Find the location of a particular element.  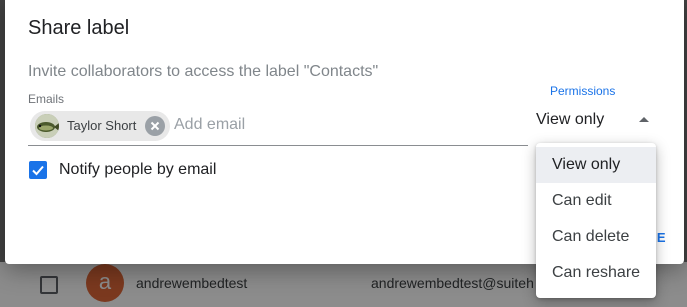

menu-item-can-reshare: Can reshare is located at coordinates (596, 273).